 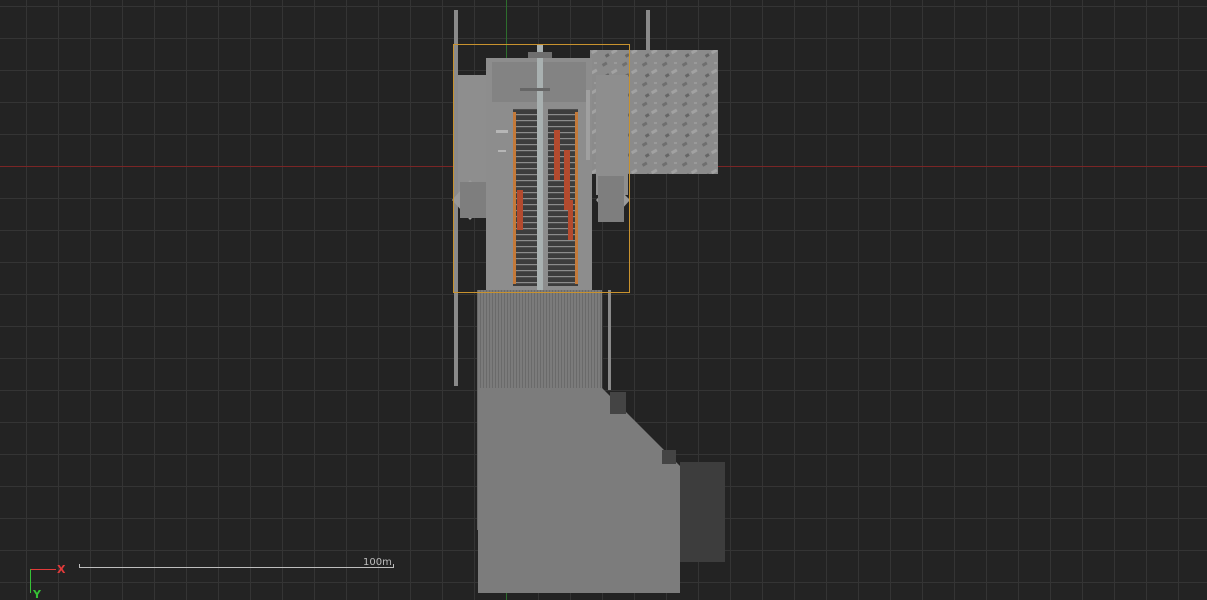 What do you see at coordinates (236, 566) in the screenshot?
I see `scale-bar` at bounding box center [236, 566].